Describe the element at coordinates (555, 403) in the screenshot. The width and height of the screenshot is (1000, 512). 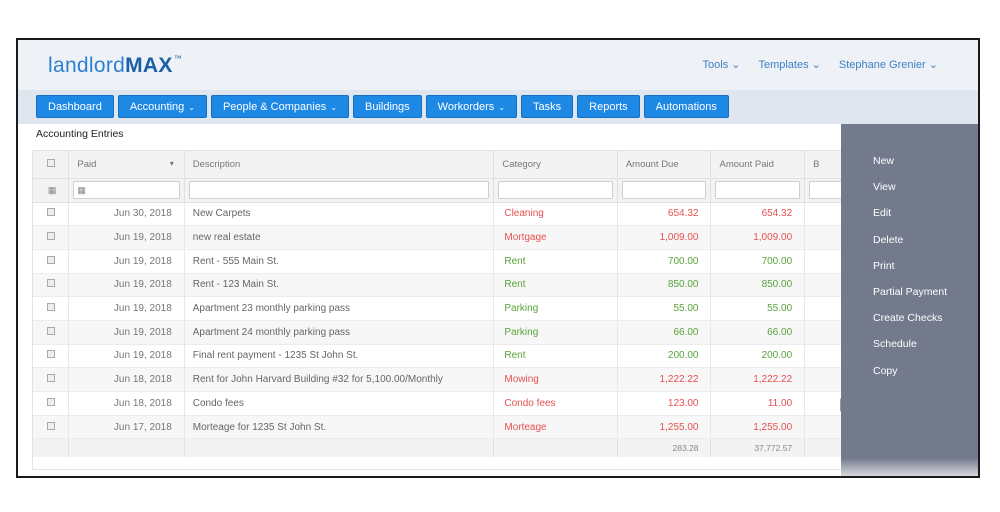
I see `row-category: Condo fees` at that location.